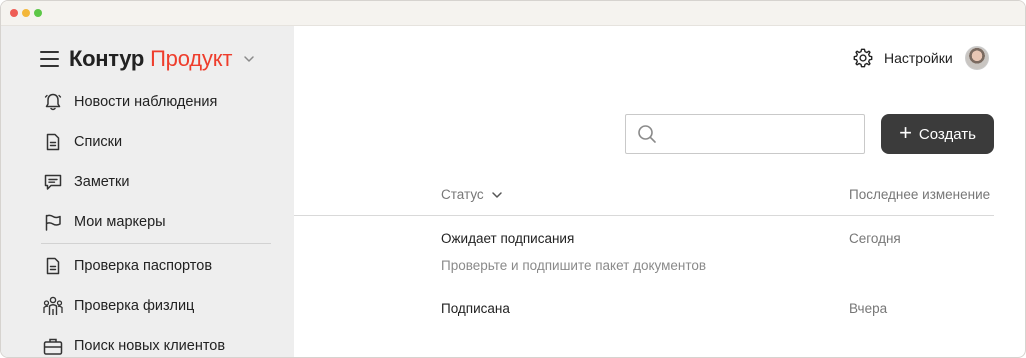 The width and height of the screenshot is (1026, 358). What do you see at coordinates (134, 306) in the screenshot?
I see `sidebar-item-label: Проверка физлиц` at bounding box center [134, 306].